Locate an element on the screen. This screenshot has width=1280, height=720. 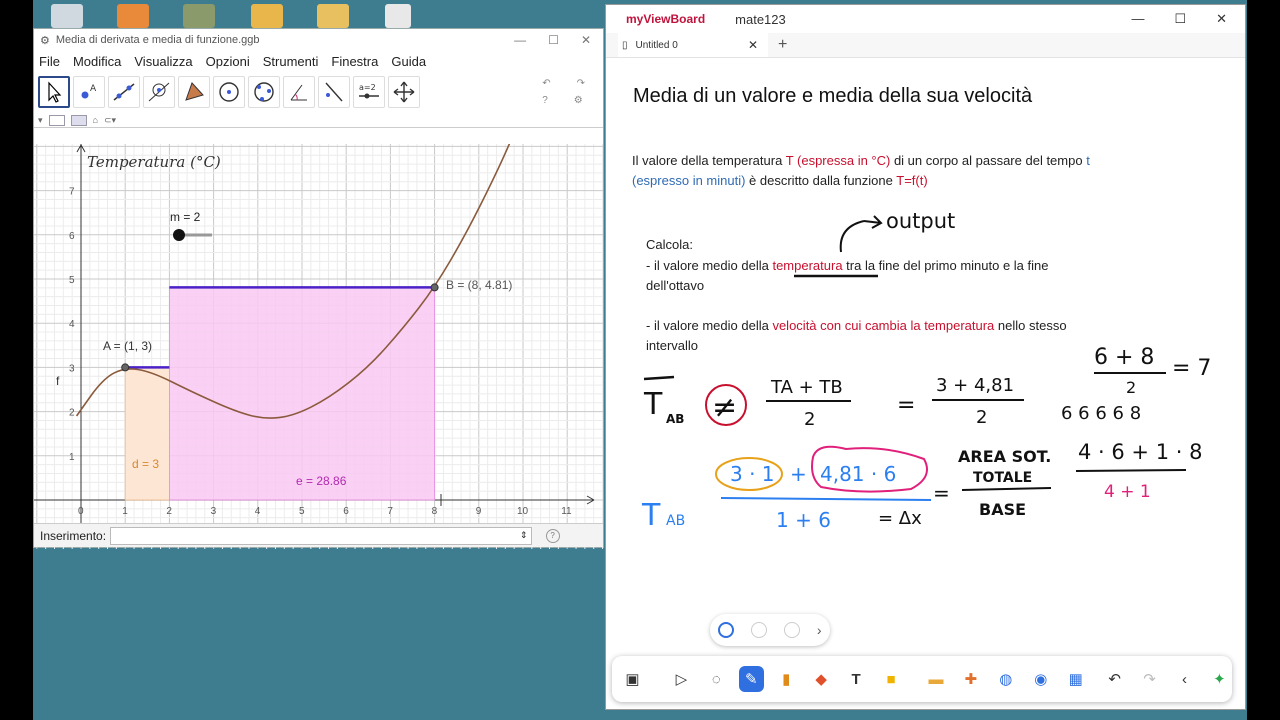
point-a-label: A = (1, 3) is located at coordinates (127, 346).